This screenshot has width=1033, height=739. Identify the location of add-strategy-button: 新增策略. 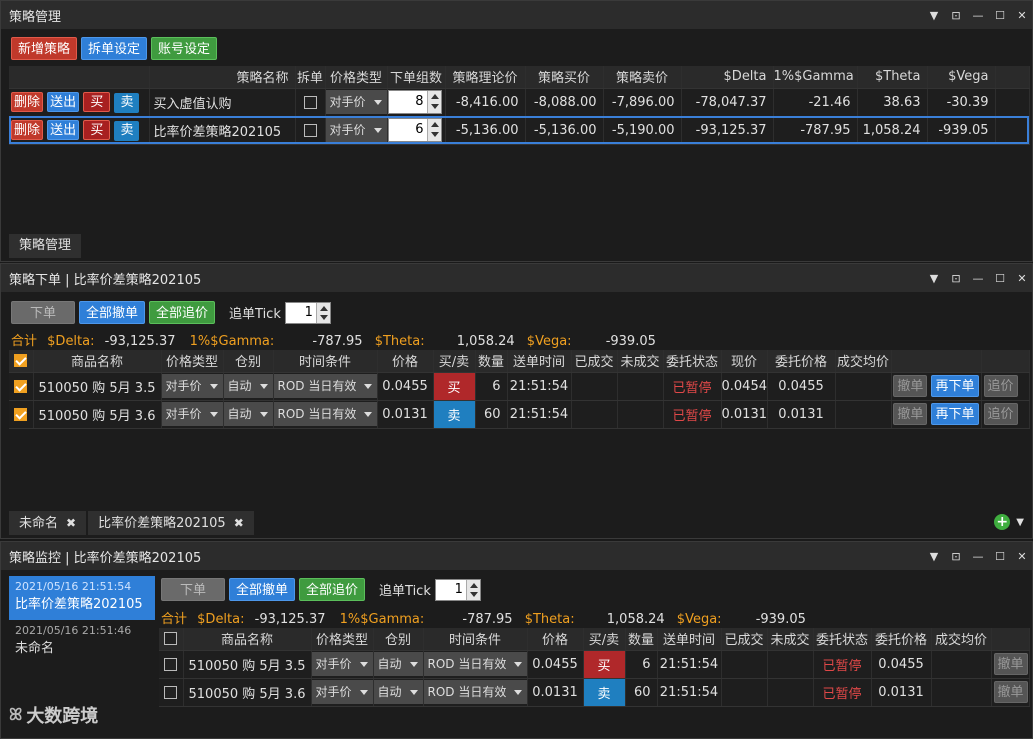
(44, 48).